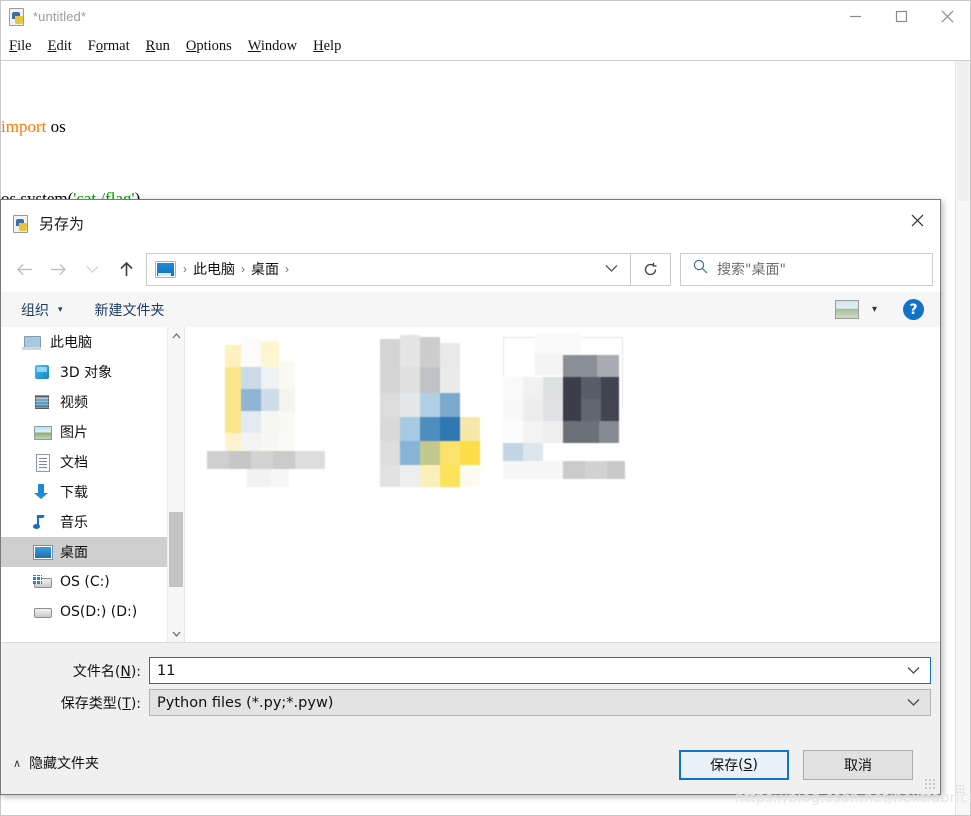 This screenshot has width=971, height=816. I want to click on menu-edit: Edit, so click(60, 46).